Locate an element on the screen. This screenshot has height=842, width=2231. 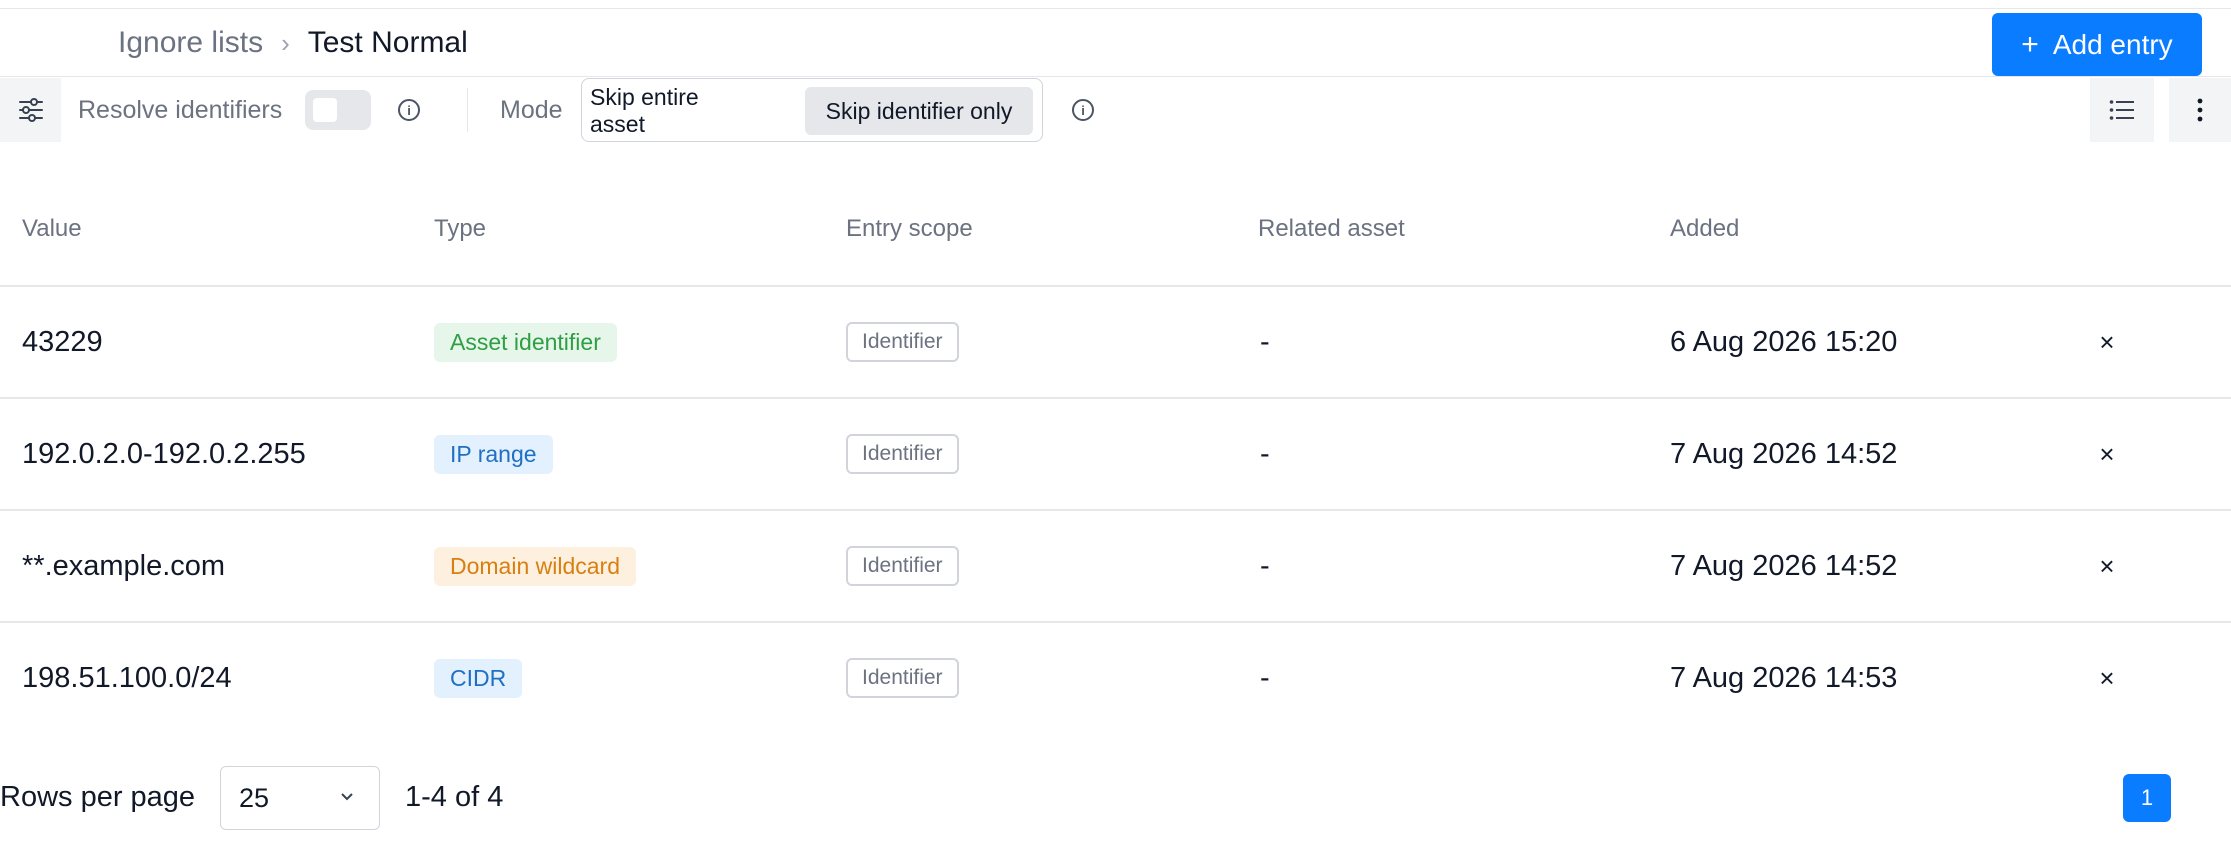
mode-segmented-control: Skip entire asset Skip identifier only is located at coordinates (812, 110).